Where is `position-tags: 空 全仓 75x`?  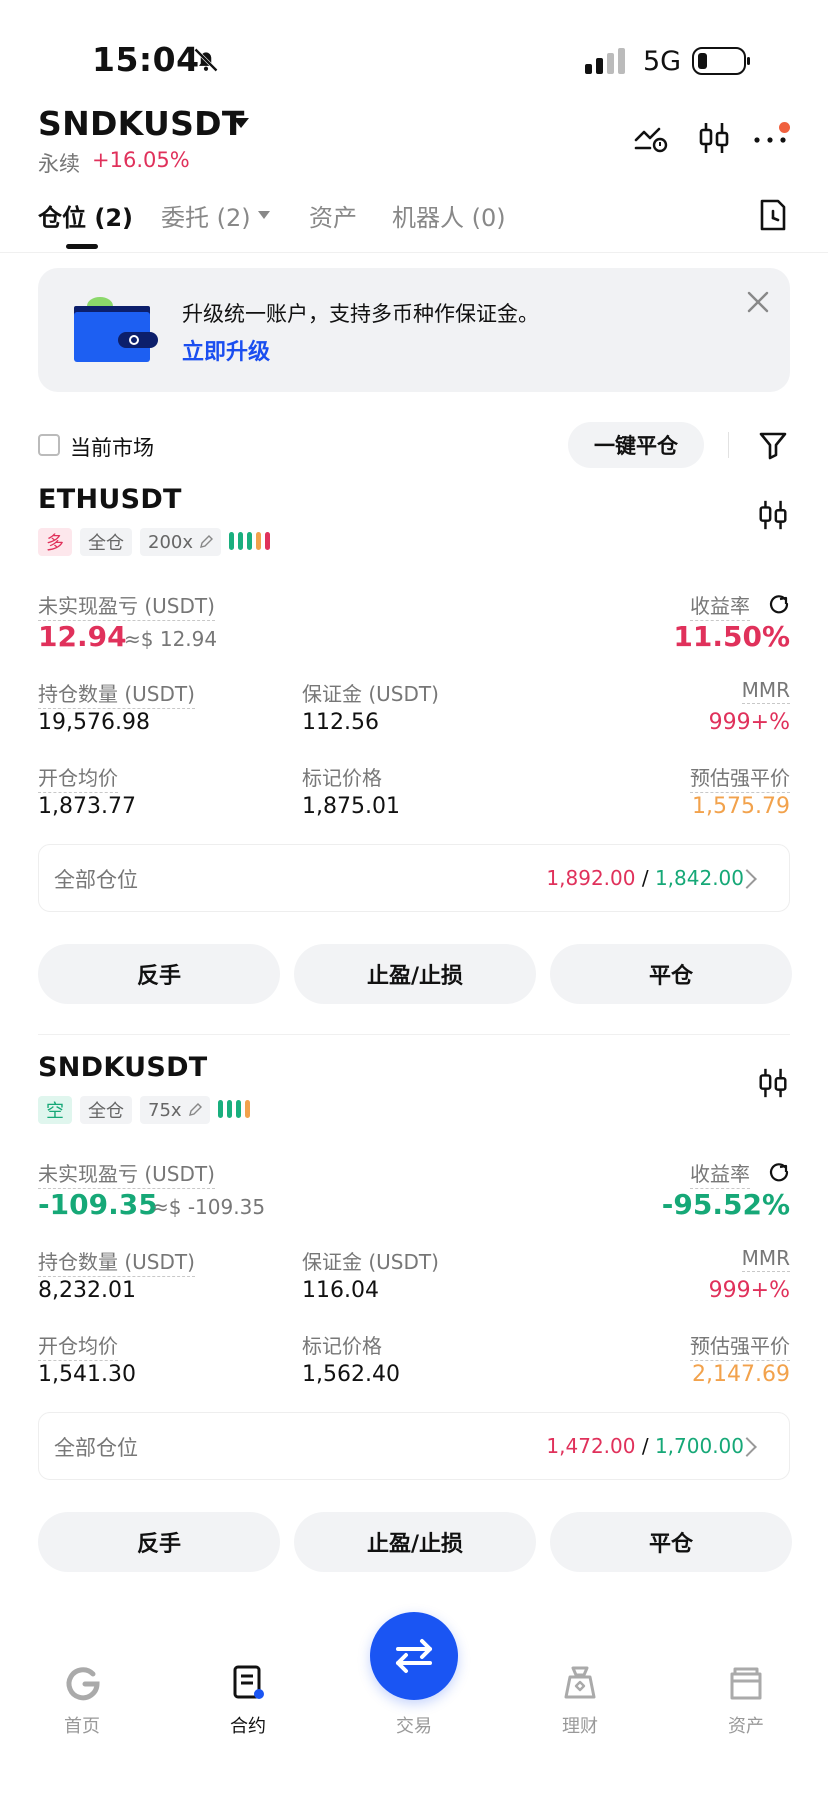 position-tags: 空 全仓 75x is located at coordinates (144, 1110).